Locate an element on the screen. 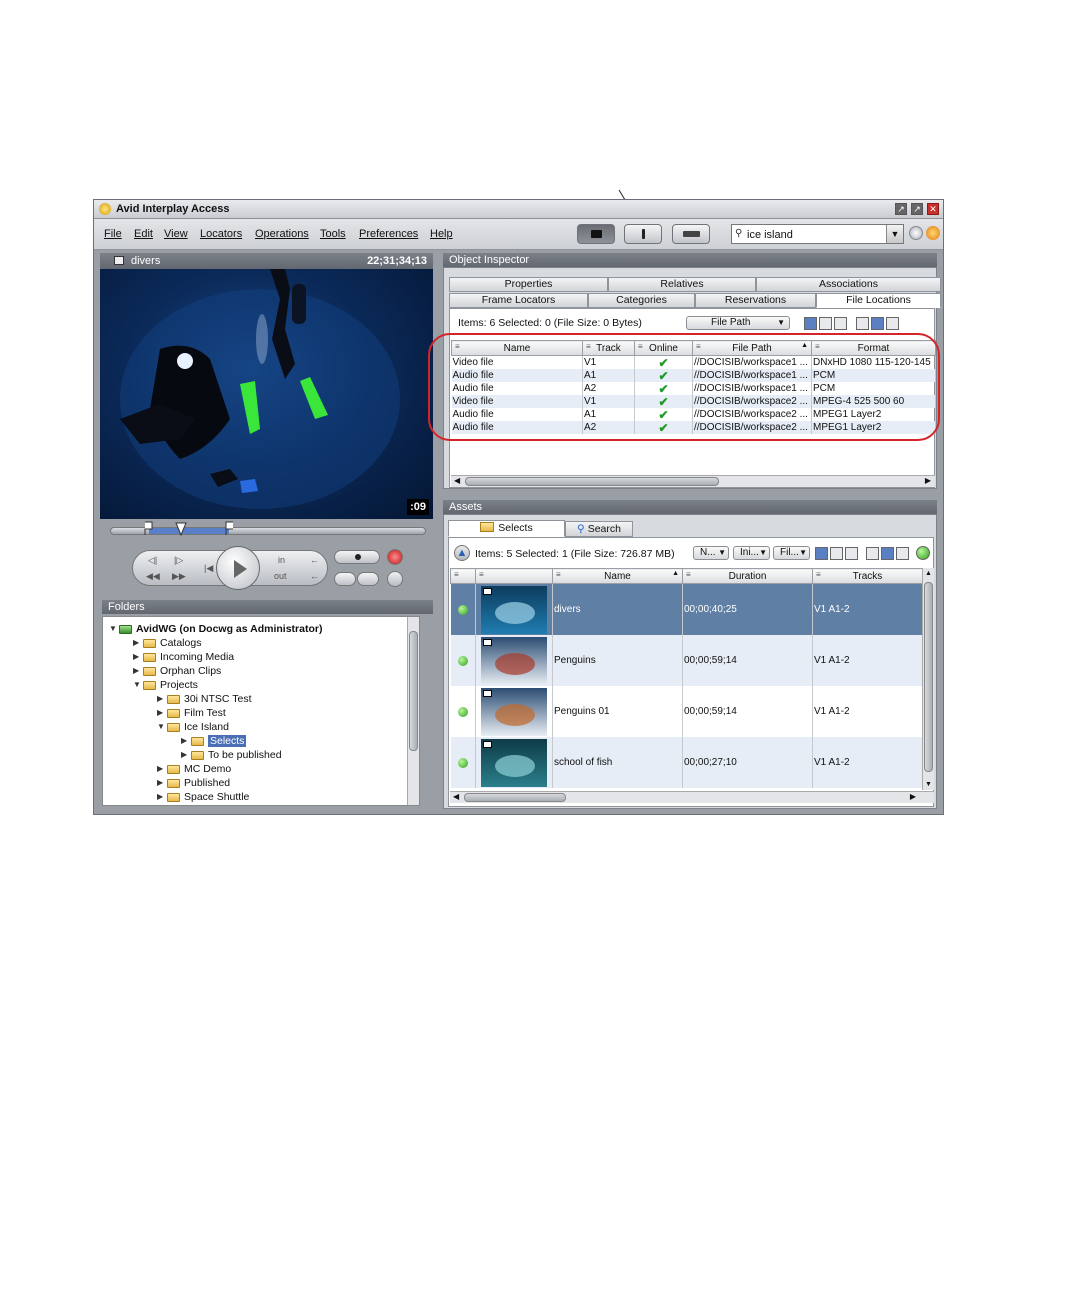 This screenshot has height=1297, width=1081. audio-icon is located at coordinates (395, 557).